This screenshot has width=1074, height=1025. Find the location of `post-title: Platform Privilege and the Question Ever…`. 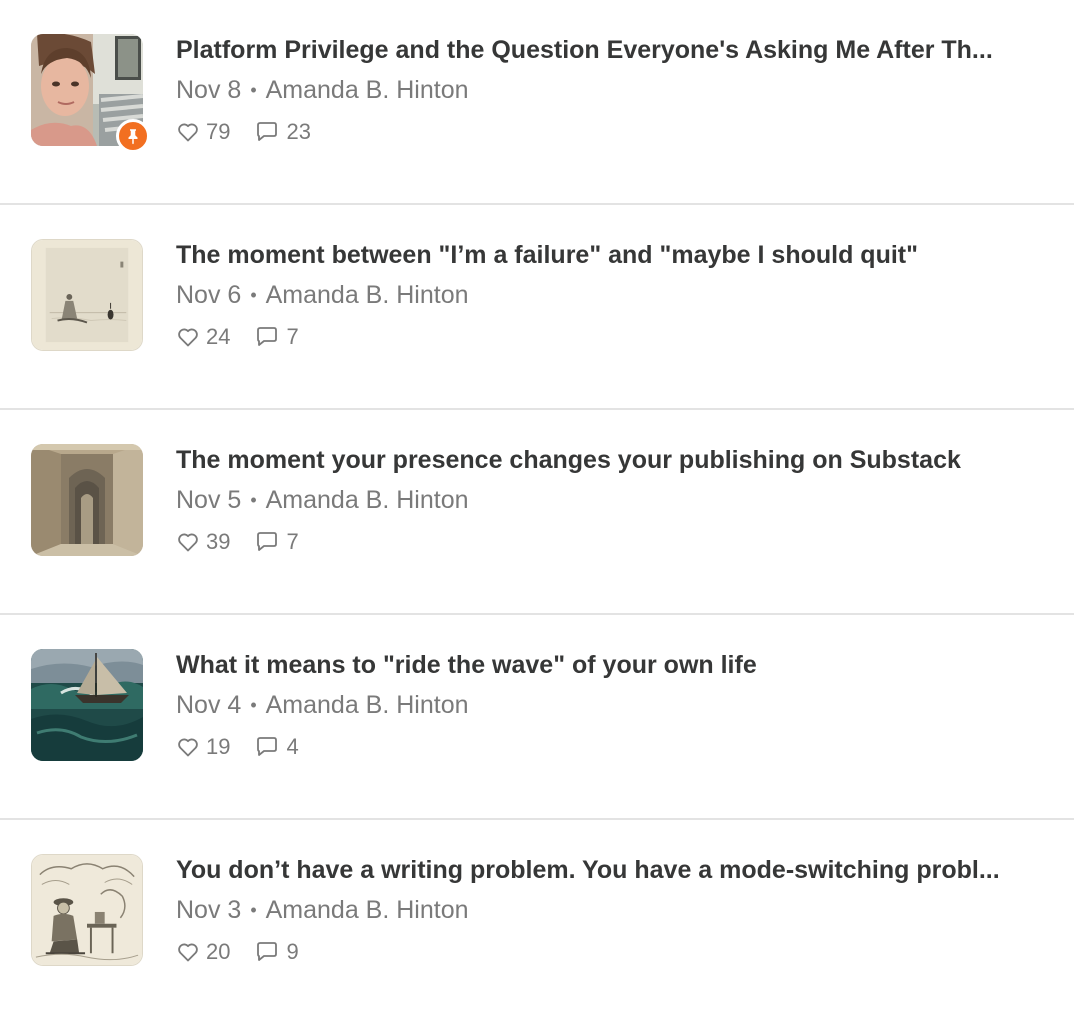

post-title: Platform Privilege and the Question Ever… is located at coordinates (612, 50).